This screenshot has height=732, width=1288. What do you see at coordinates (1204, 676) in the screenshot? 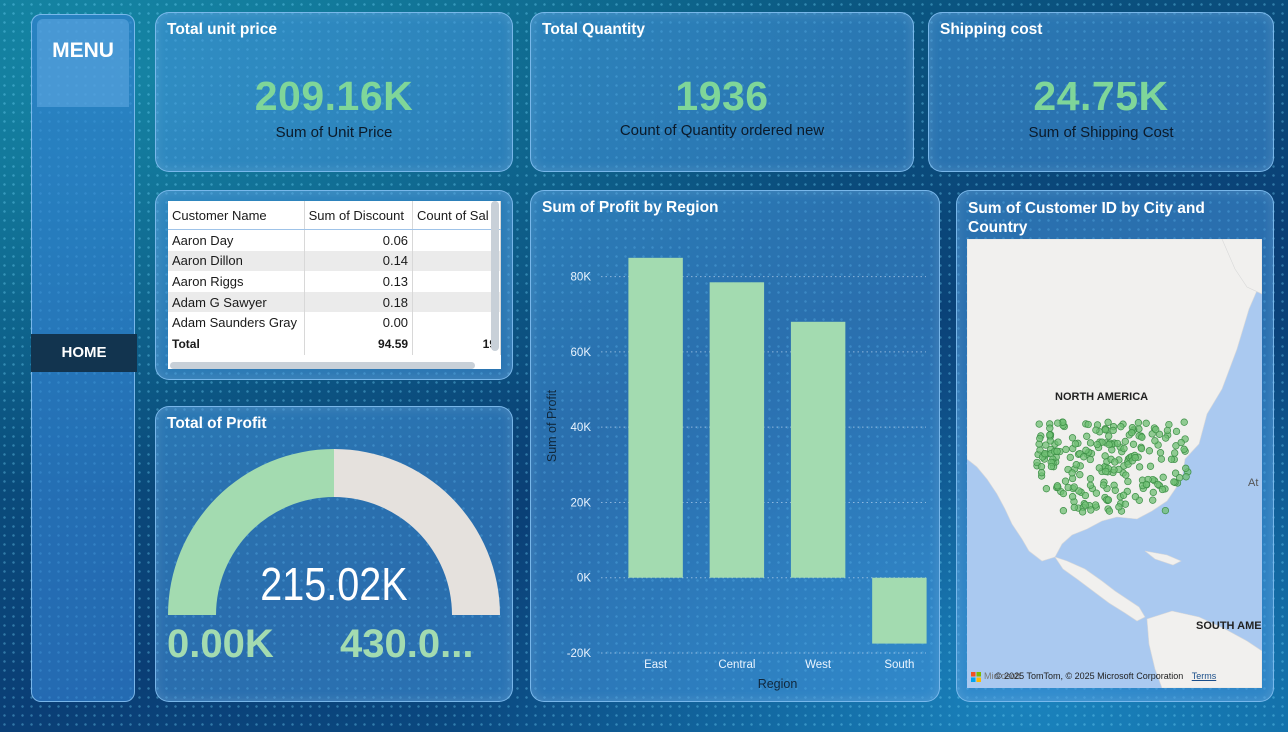
I see `terms-link: Terms` at bounding box center [1204, 676].